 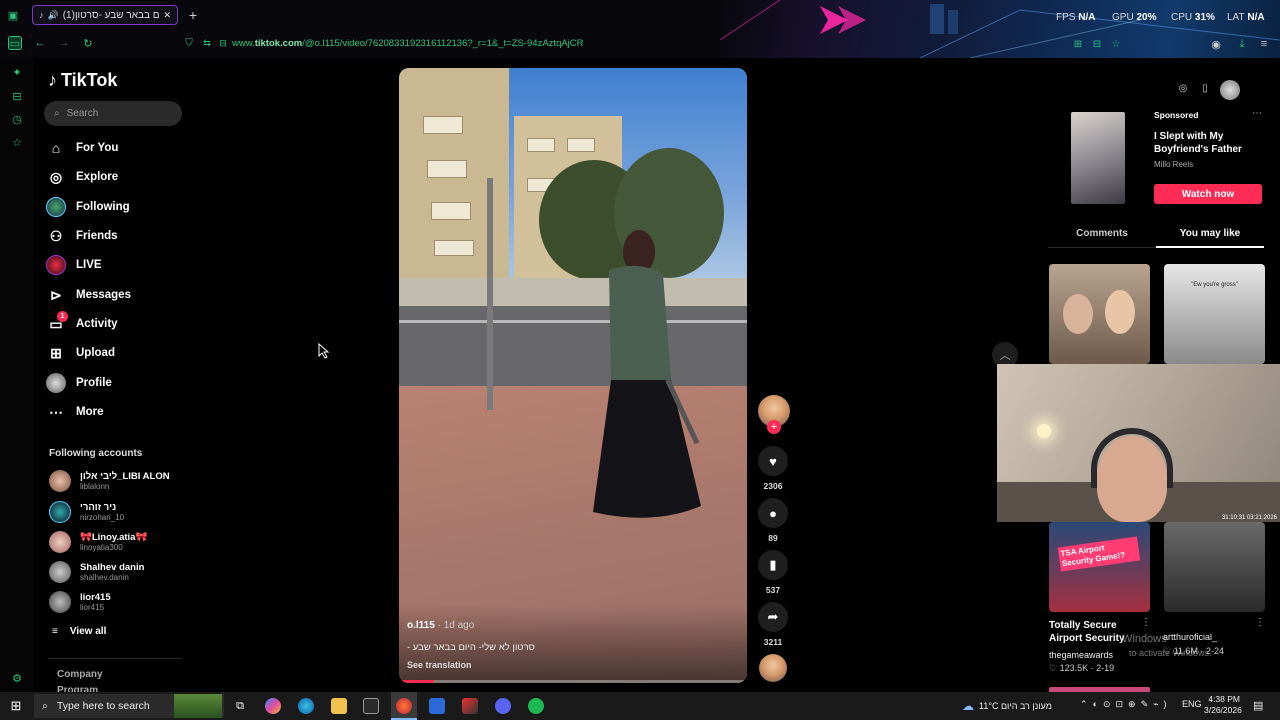 I want to click on browser-app-icon, so click(x=404, y=706).